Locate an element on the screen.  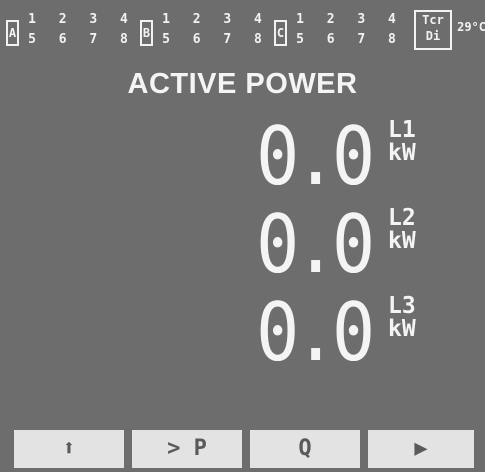
page-title: ACTIVE POWER is located at coordinates (242, 84).